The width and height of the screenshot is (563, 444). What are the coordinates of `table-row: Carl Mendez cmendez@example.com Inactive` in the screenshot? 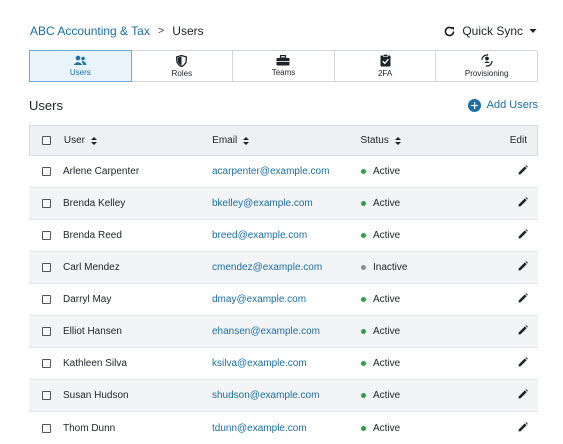 It's located at (283, 268).